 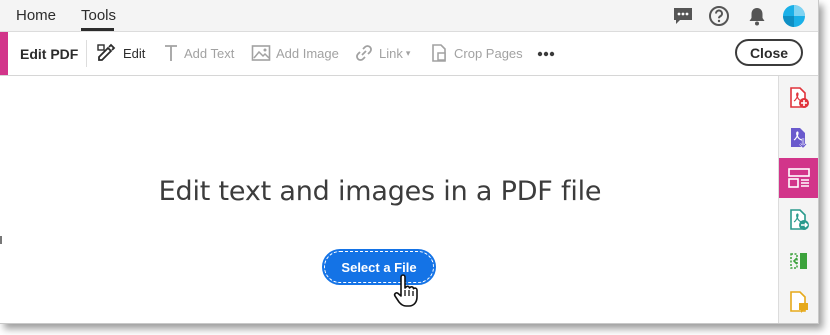 What do you see at coordinates (405, 290) in the screenshot?
I see `hand-cursor-icon` at bounding box center [405, 290].